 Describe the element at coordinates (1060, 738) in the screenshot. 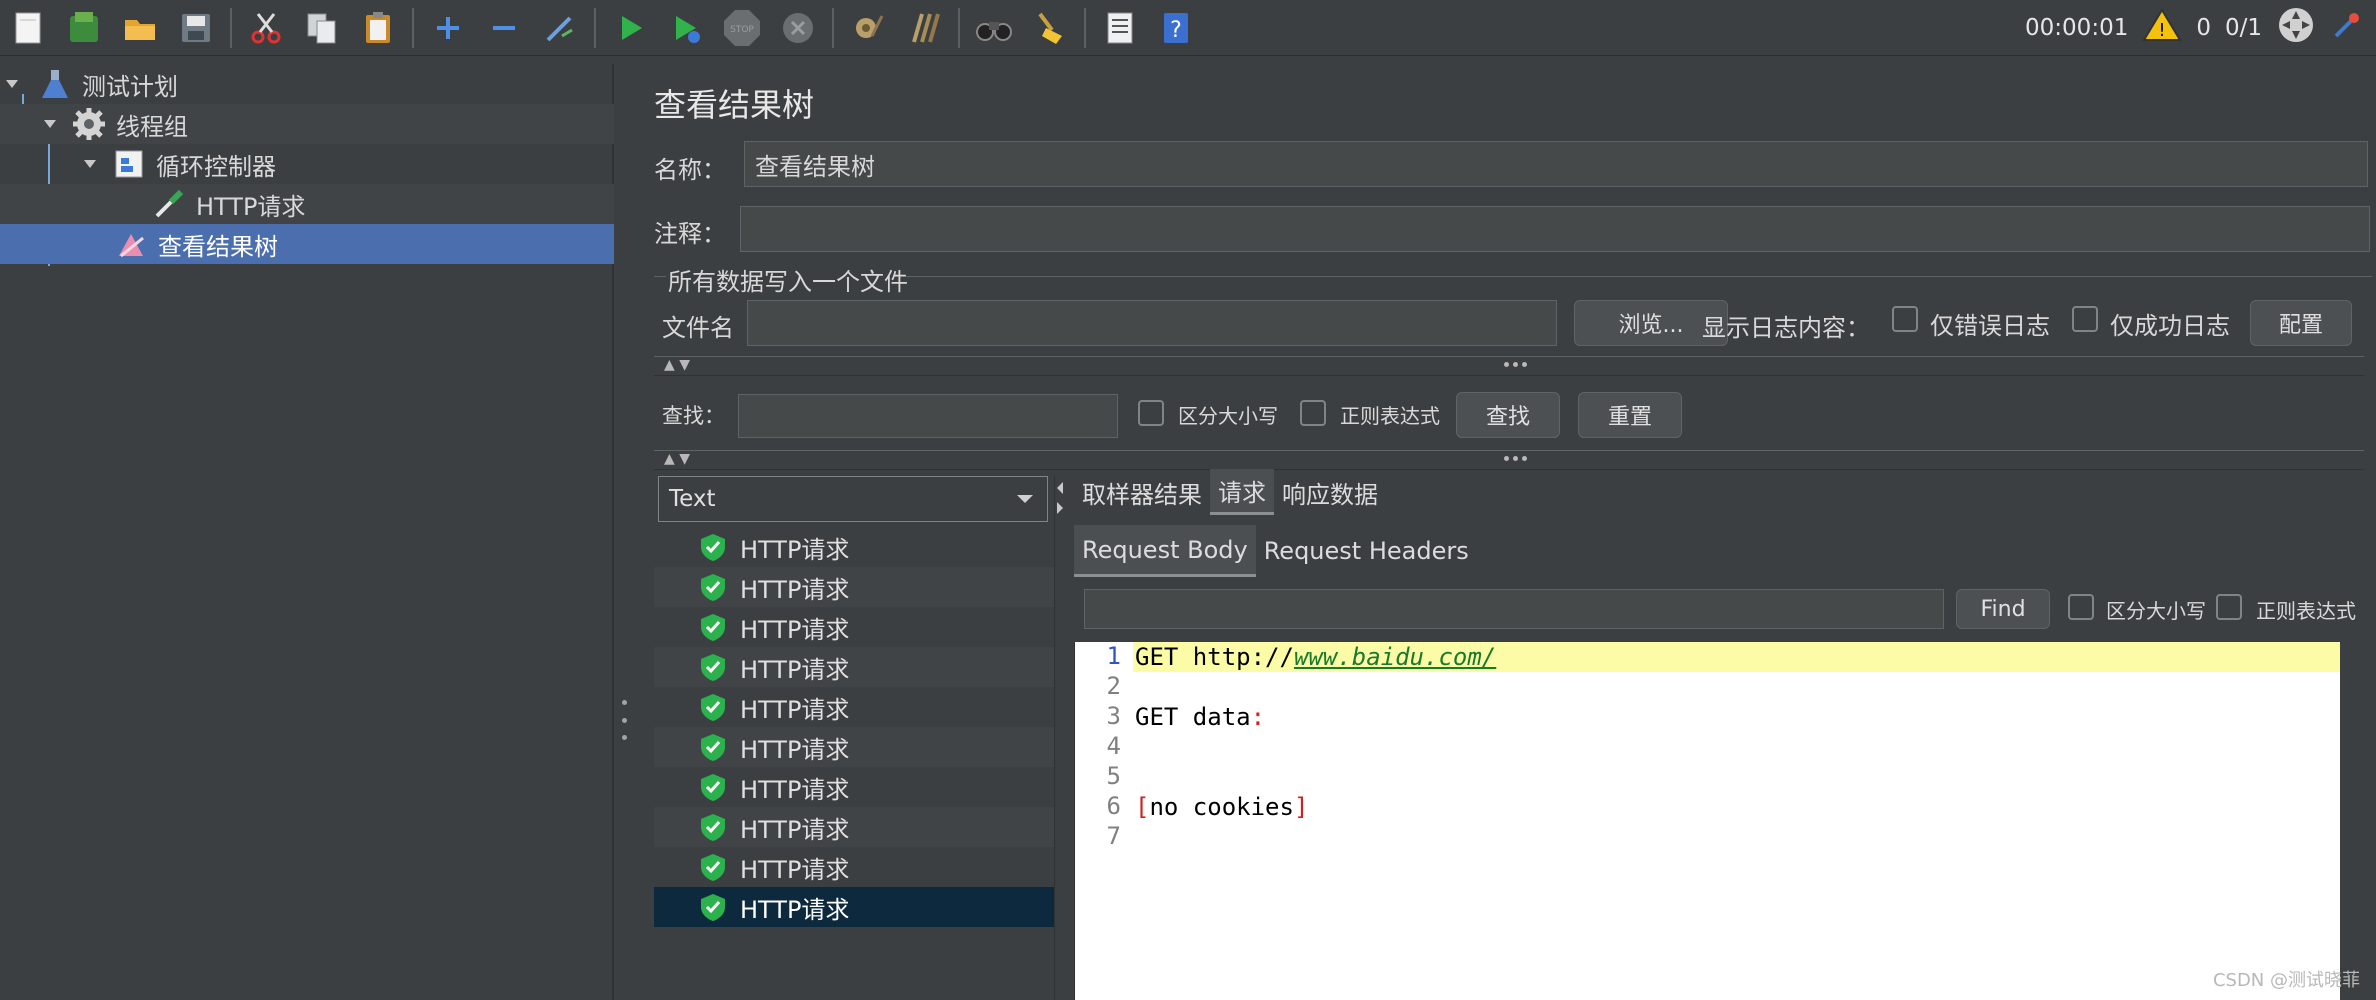

I see `results-split-handle` at that location.